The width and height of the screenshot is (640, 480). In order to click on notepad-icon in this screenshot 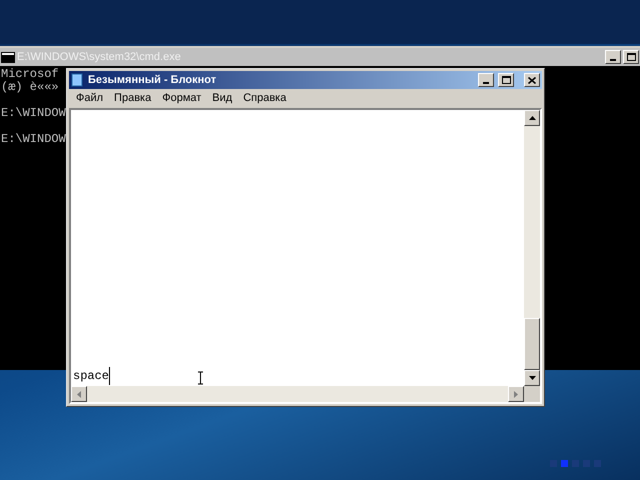, I will do `click(77, 80)`.